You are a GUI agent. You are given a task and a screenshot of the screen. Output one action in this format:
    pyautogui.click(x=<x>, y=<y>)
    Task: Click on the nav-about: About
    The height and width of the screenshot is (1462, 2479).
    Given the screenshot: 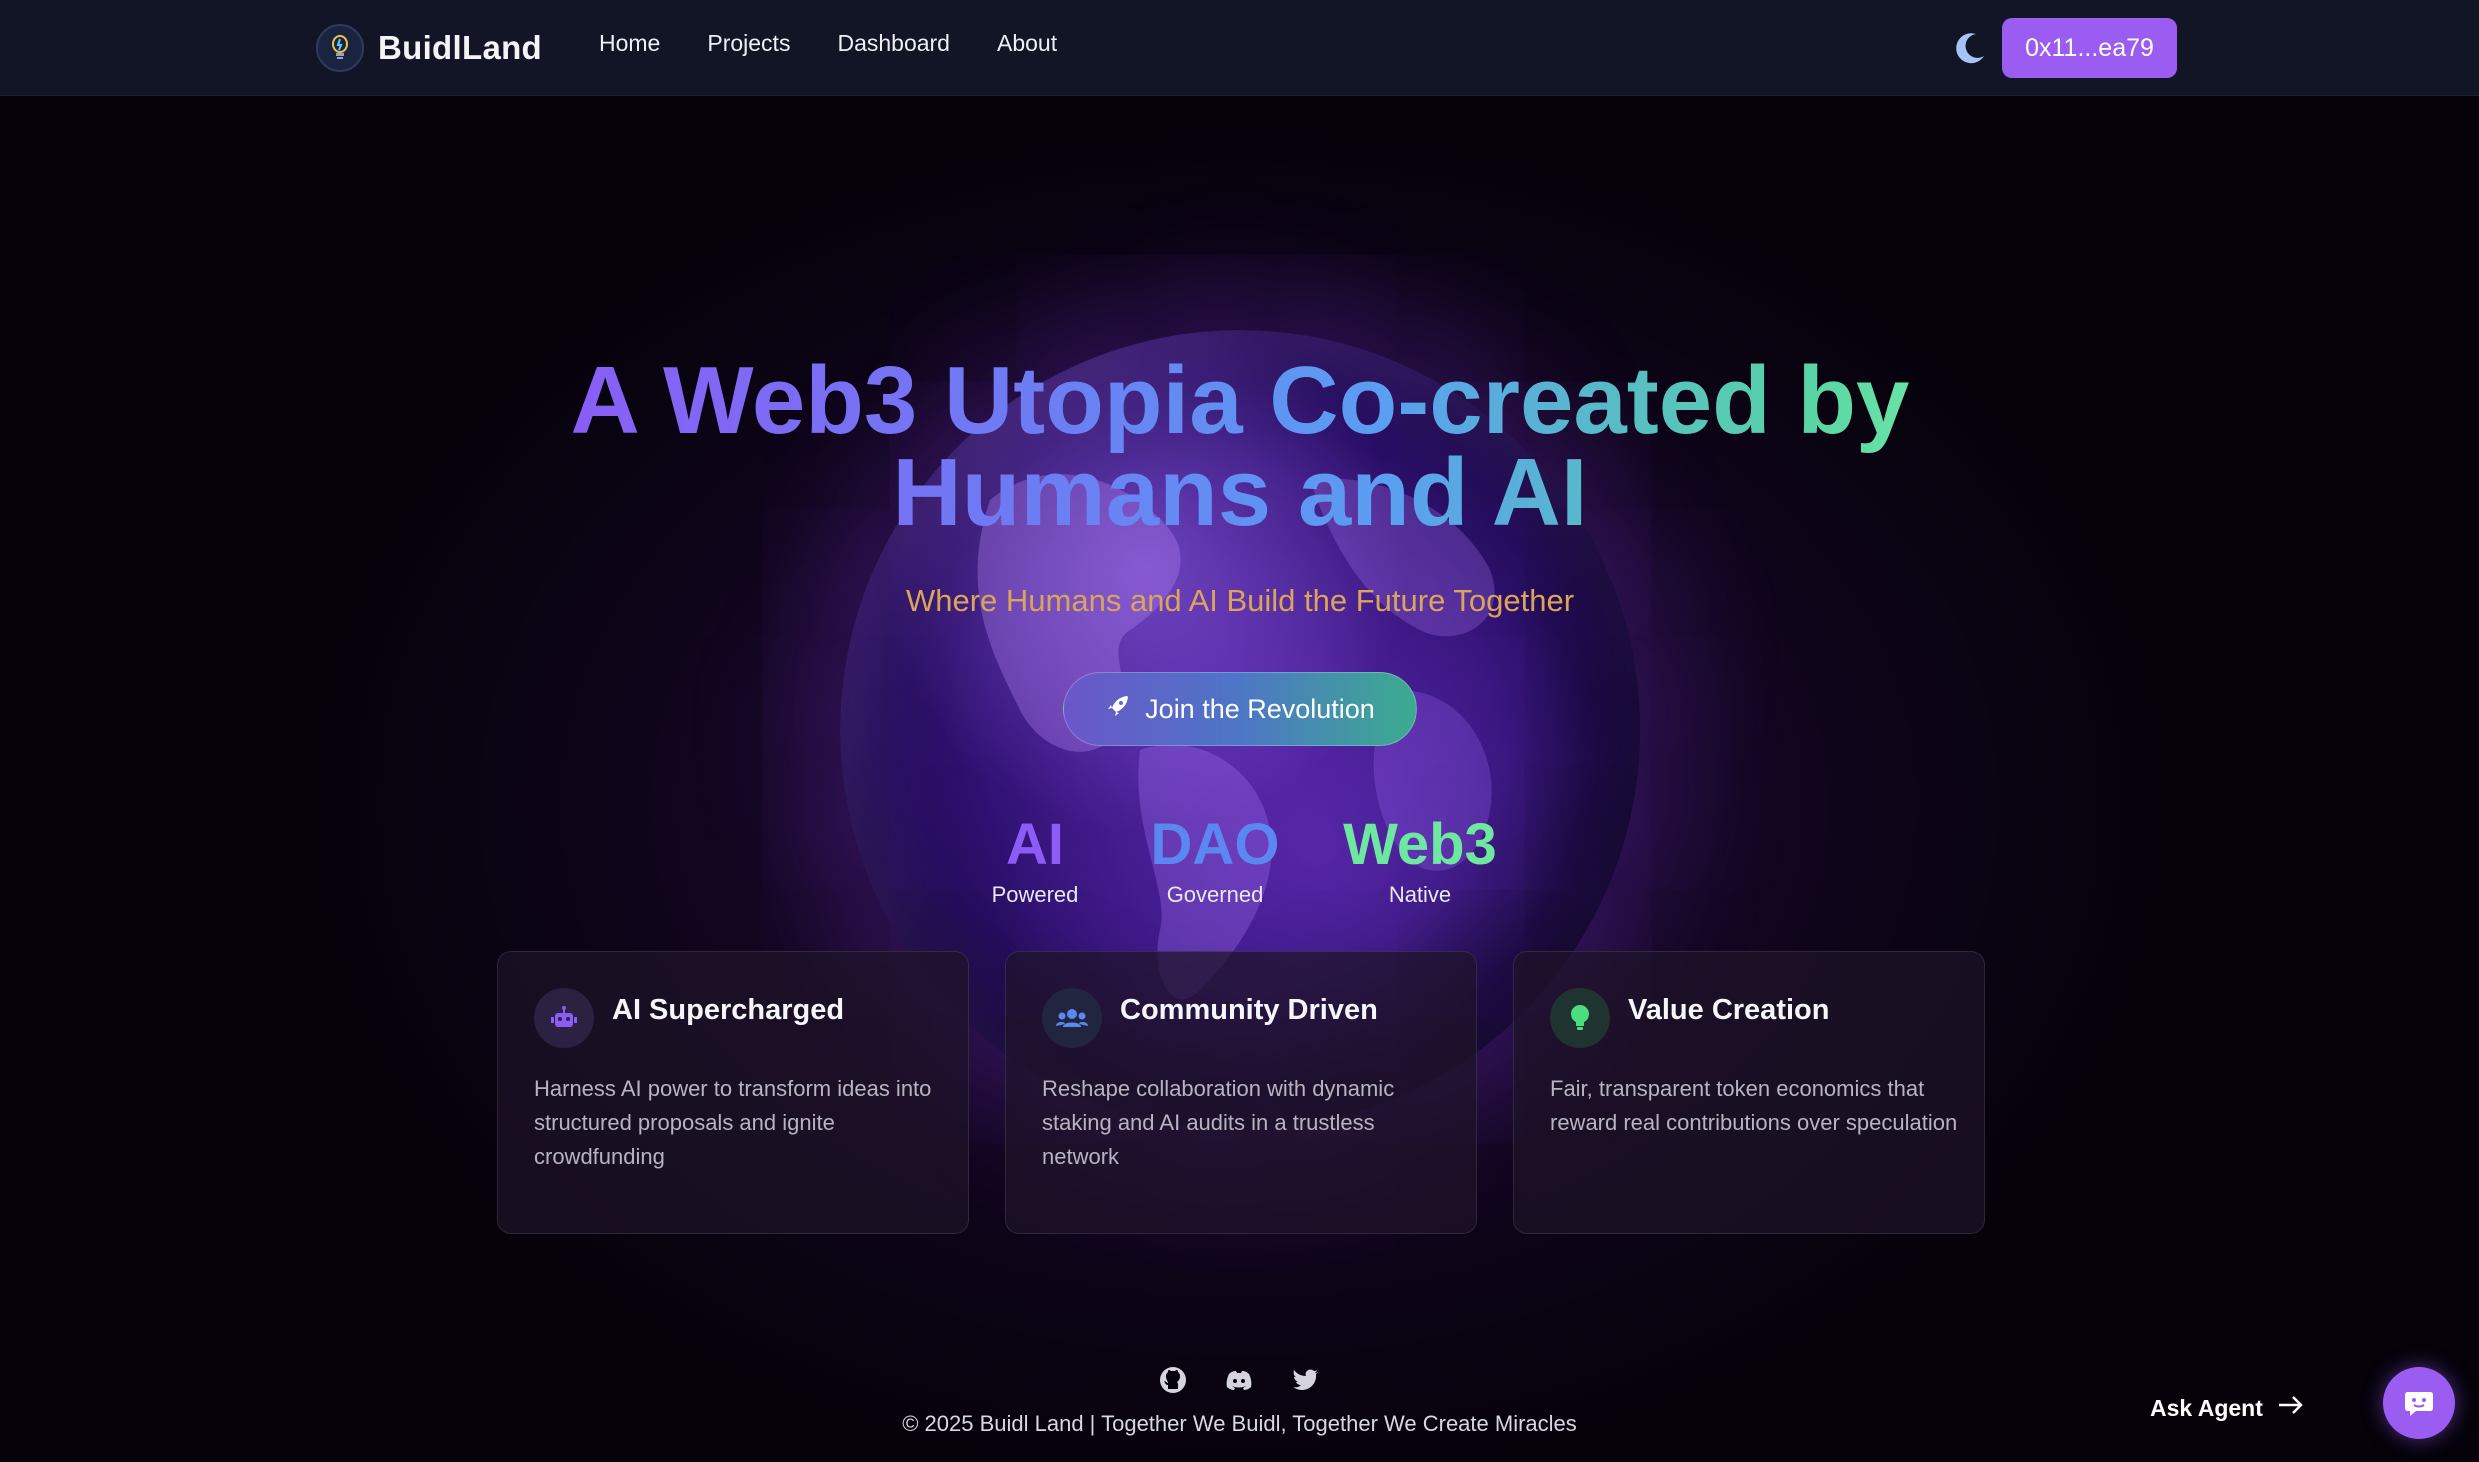 What is the action you would take?
    pyautogui.click(x=1027, y=43)
    